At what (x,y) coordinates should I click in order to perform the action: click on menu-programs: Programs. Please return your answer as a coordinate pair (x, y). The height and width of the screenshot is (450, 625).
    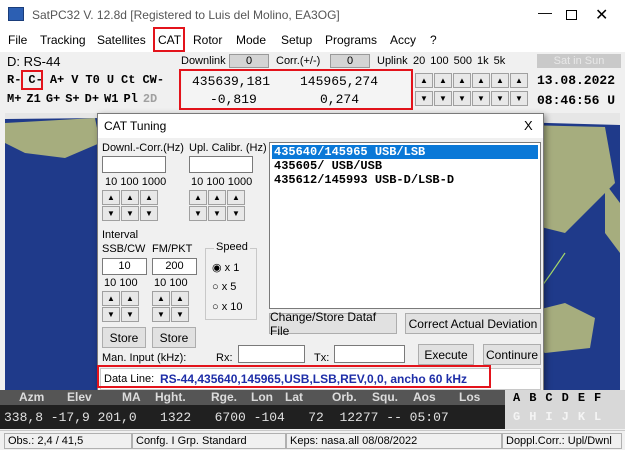
    Looking at the image, I should click on (351, 40).